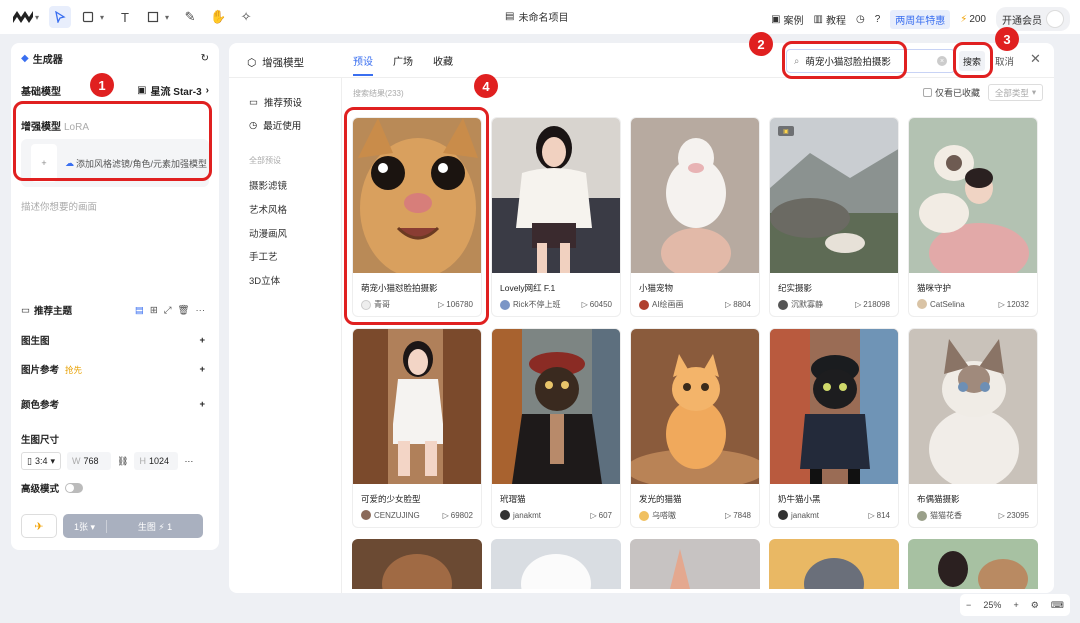  Describe the element at coordinates (156, 461) in the screenshot. I see `height-input: H 1024` at that location.